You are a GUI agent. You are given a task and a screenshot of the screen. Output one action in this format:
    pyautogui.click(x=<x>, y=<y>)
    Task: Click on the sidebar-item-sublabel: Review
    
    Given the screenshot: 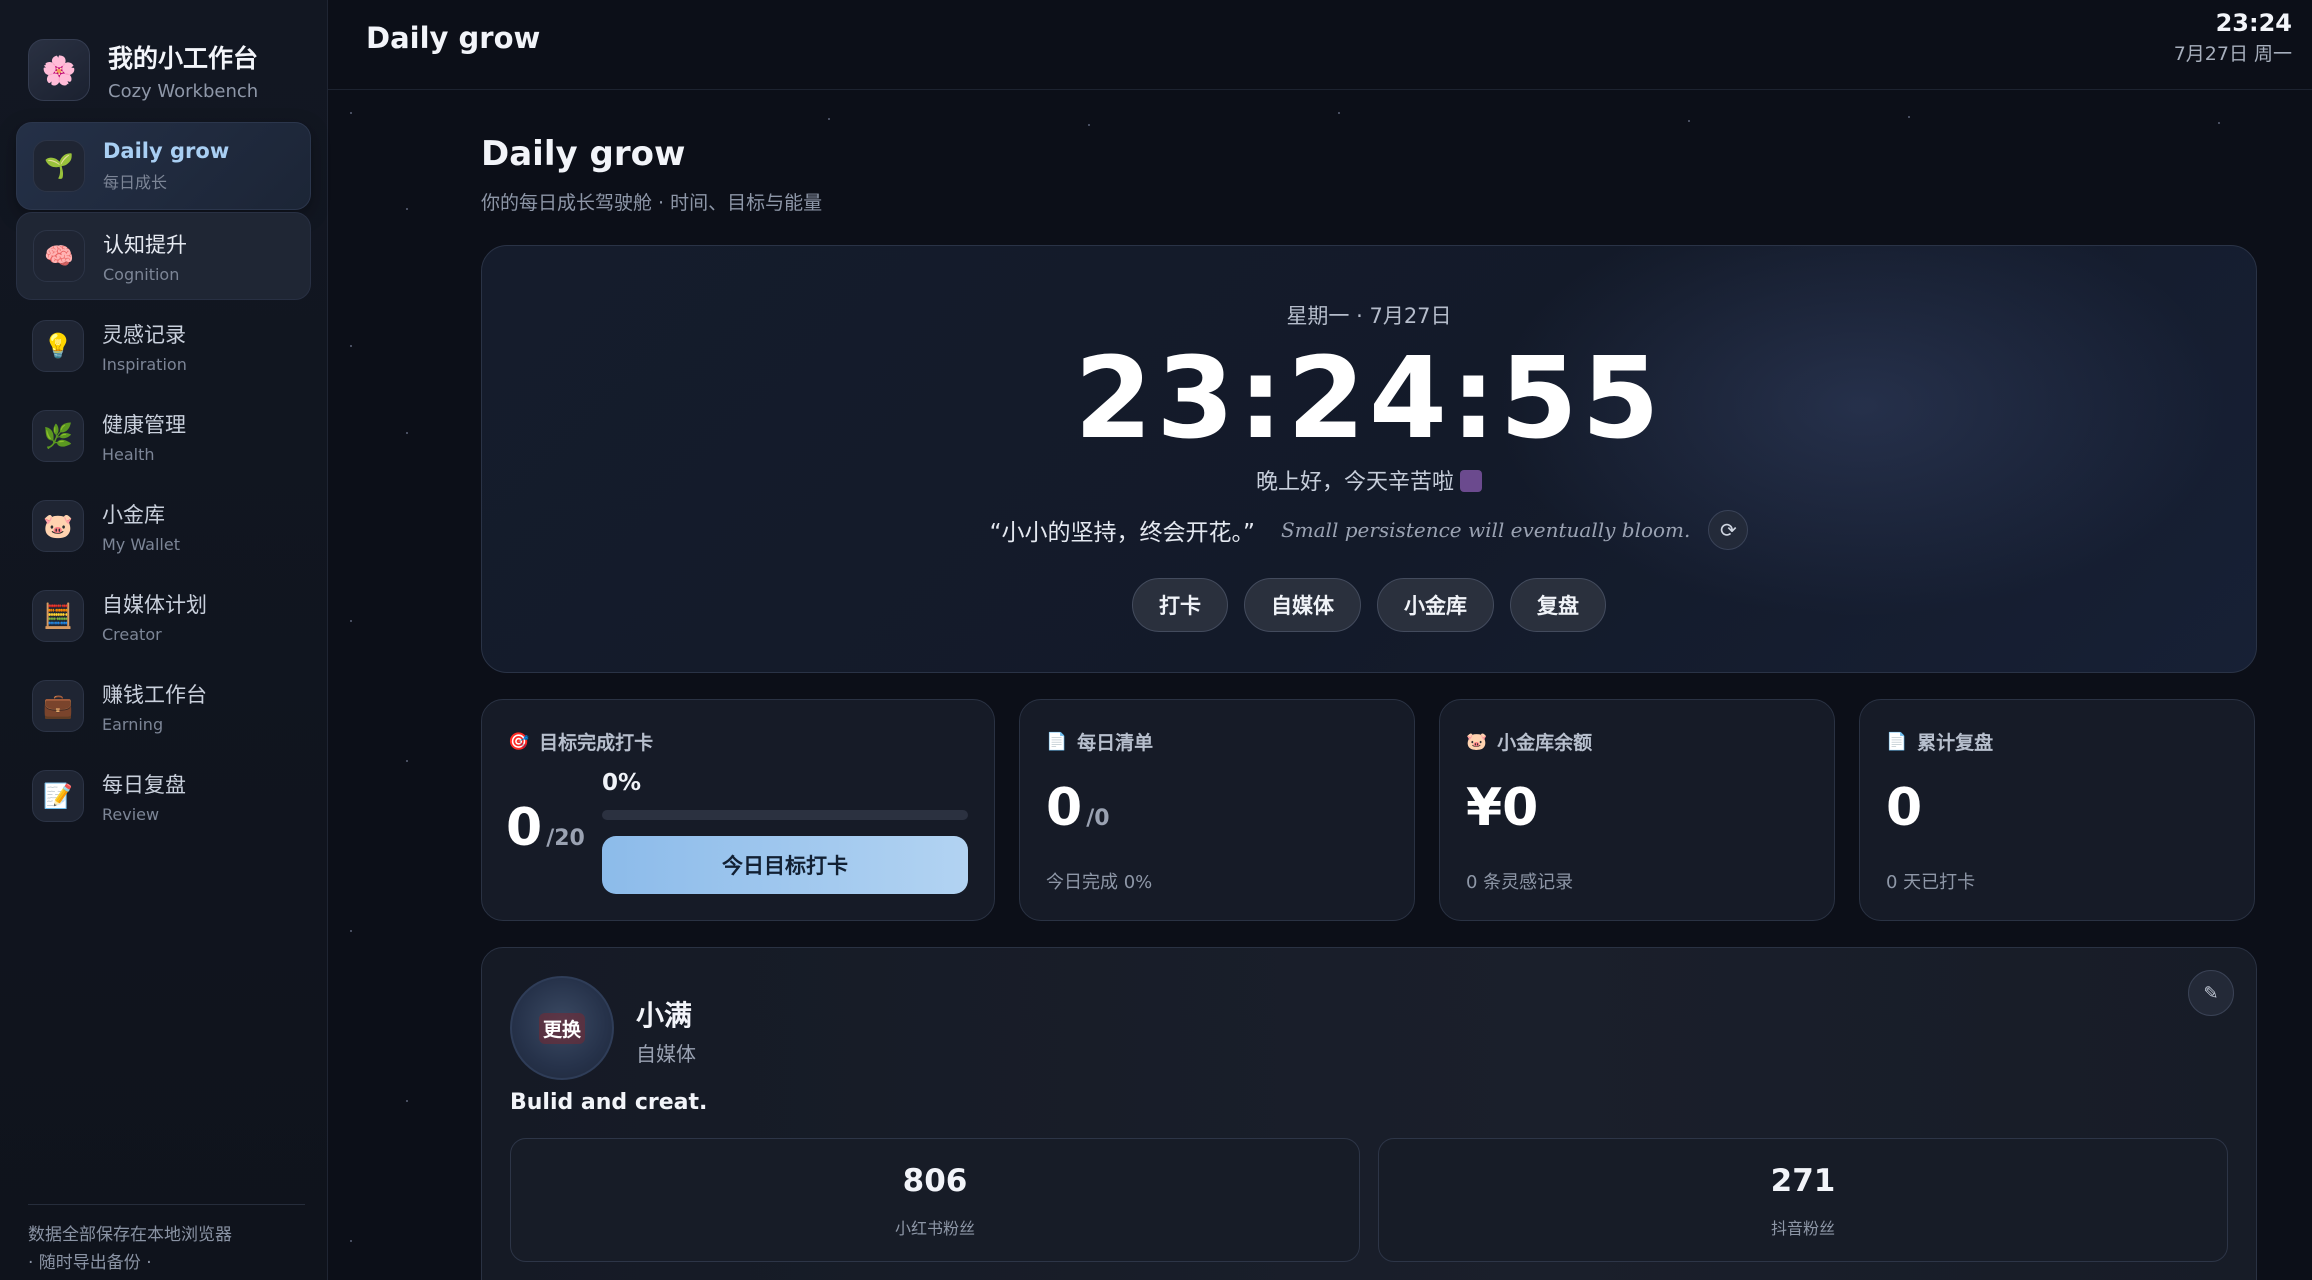 What is the action you would take?
    pyautogui.click(x=131, y=814)
    